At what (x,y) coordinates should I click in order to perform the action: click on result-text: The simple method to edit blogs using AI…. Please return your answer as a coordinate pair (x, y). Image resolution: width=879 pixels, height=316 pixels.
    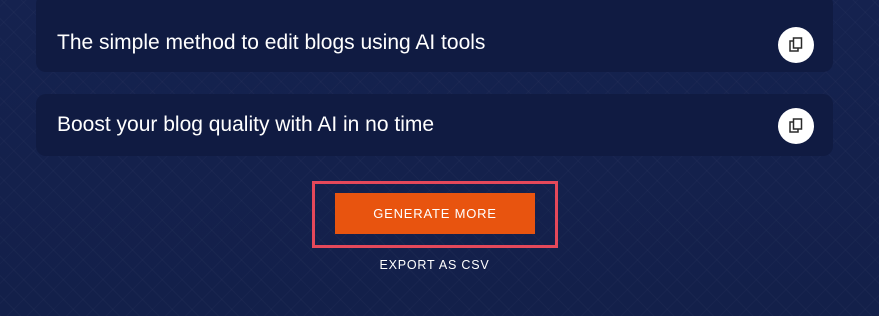
    Looking at the image, I should click on (271, 42).